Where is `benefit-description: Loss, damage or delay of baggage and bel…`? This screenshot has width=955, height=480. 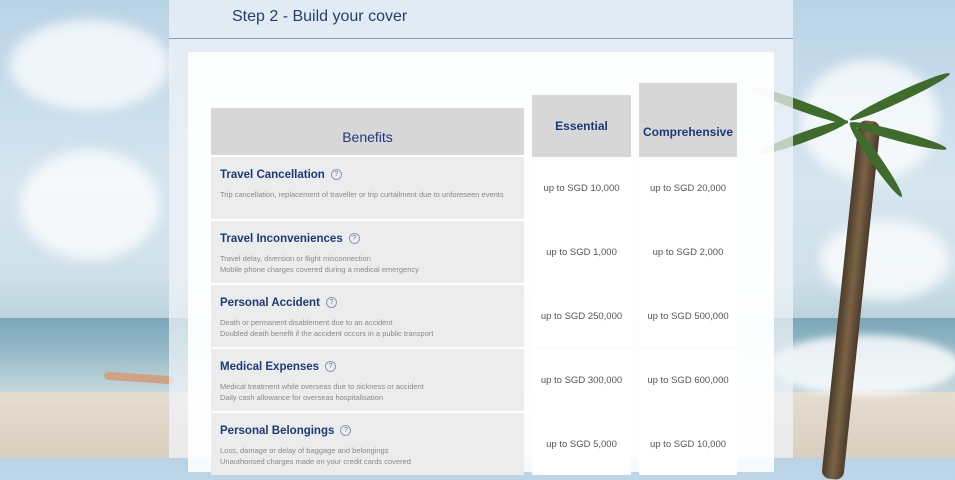 benefit-description: Loss, damage or delay of baggage and bel… is located at coordinates (372, 456).